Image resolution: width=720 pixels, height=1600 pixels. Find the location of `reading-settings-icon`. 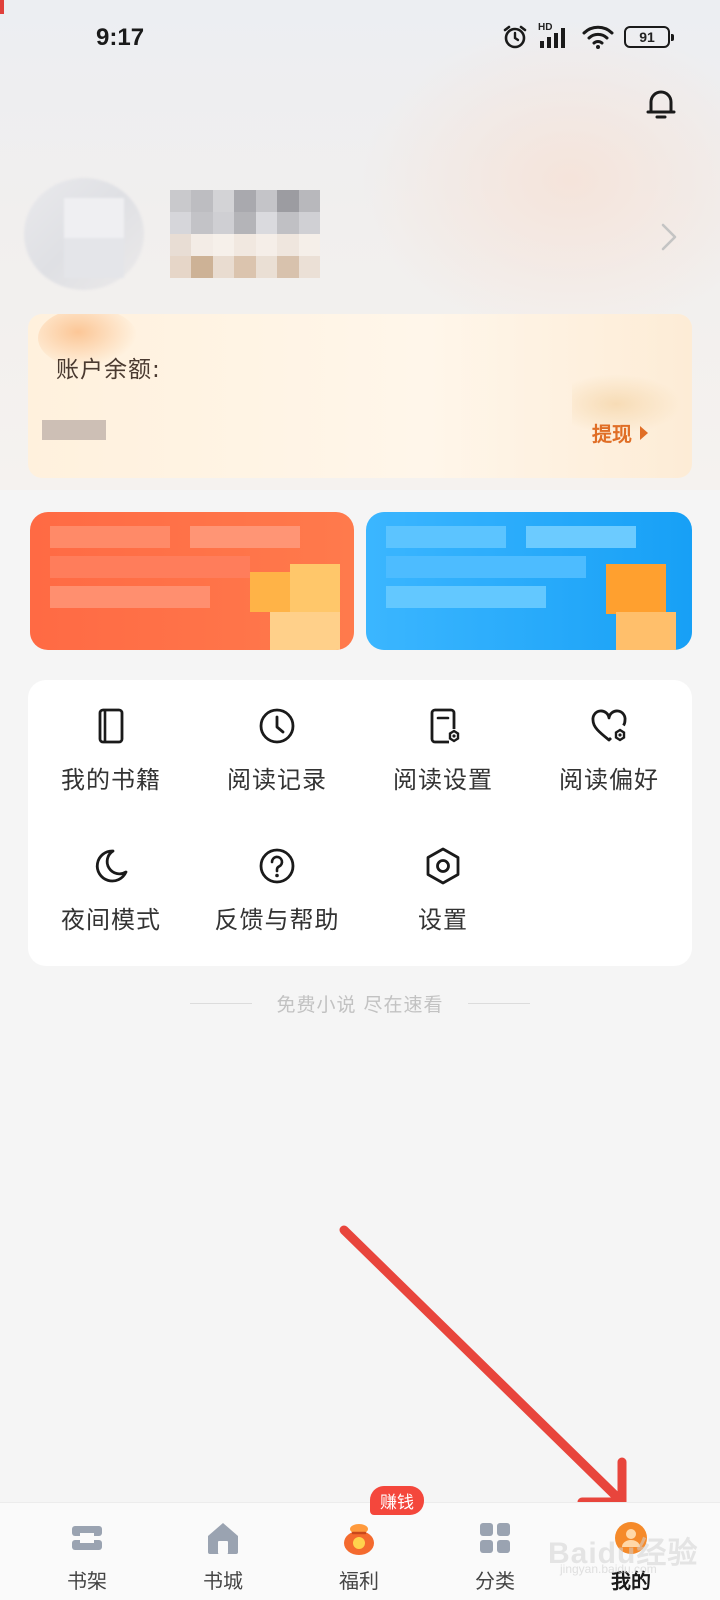

reading-settings-icon is located at coordinates (445, 726).